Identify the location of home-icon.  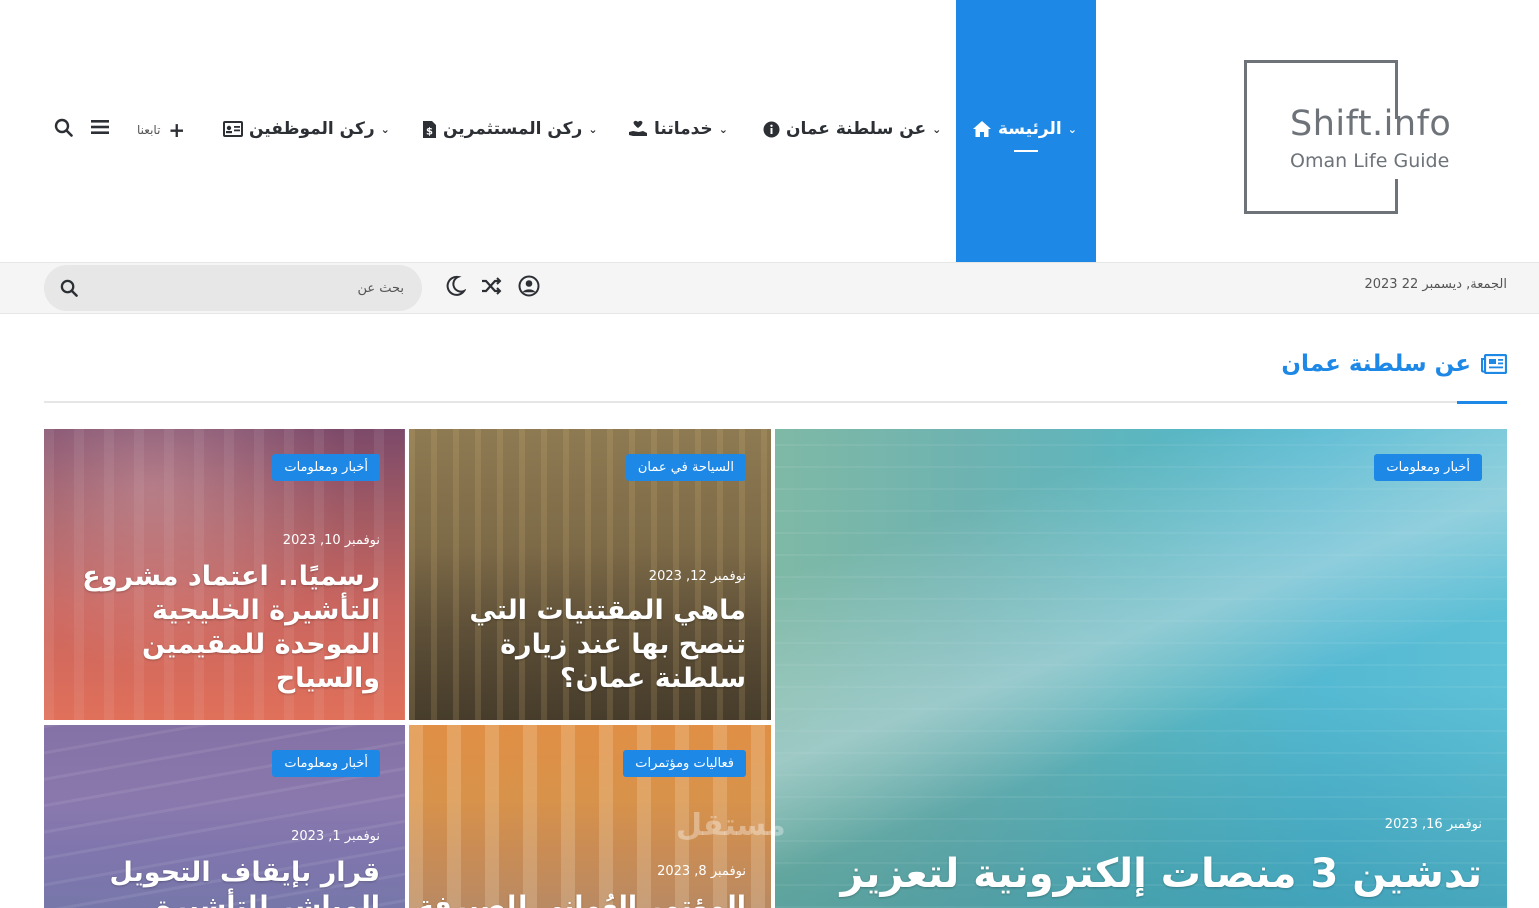
(982, 129).